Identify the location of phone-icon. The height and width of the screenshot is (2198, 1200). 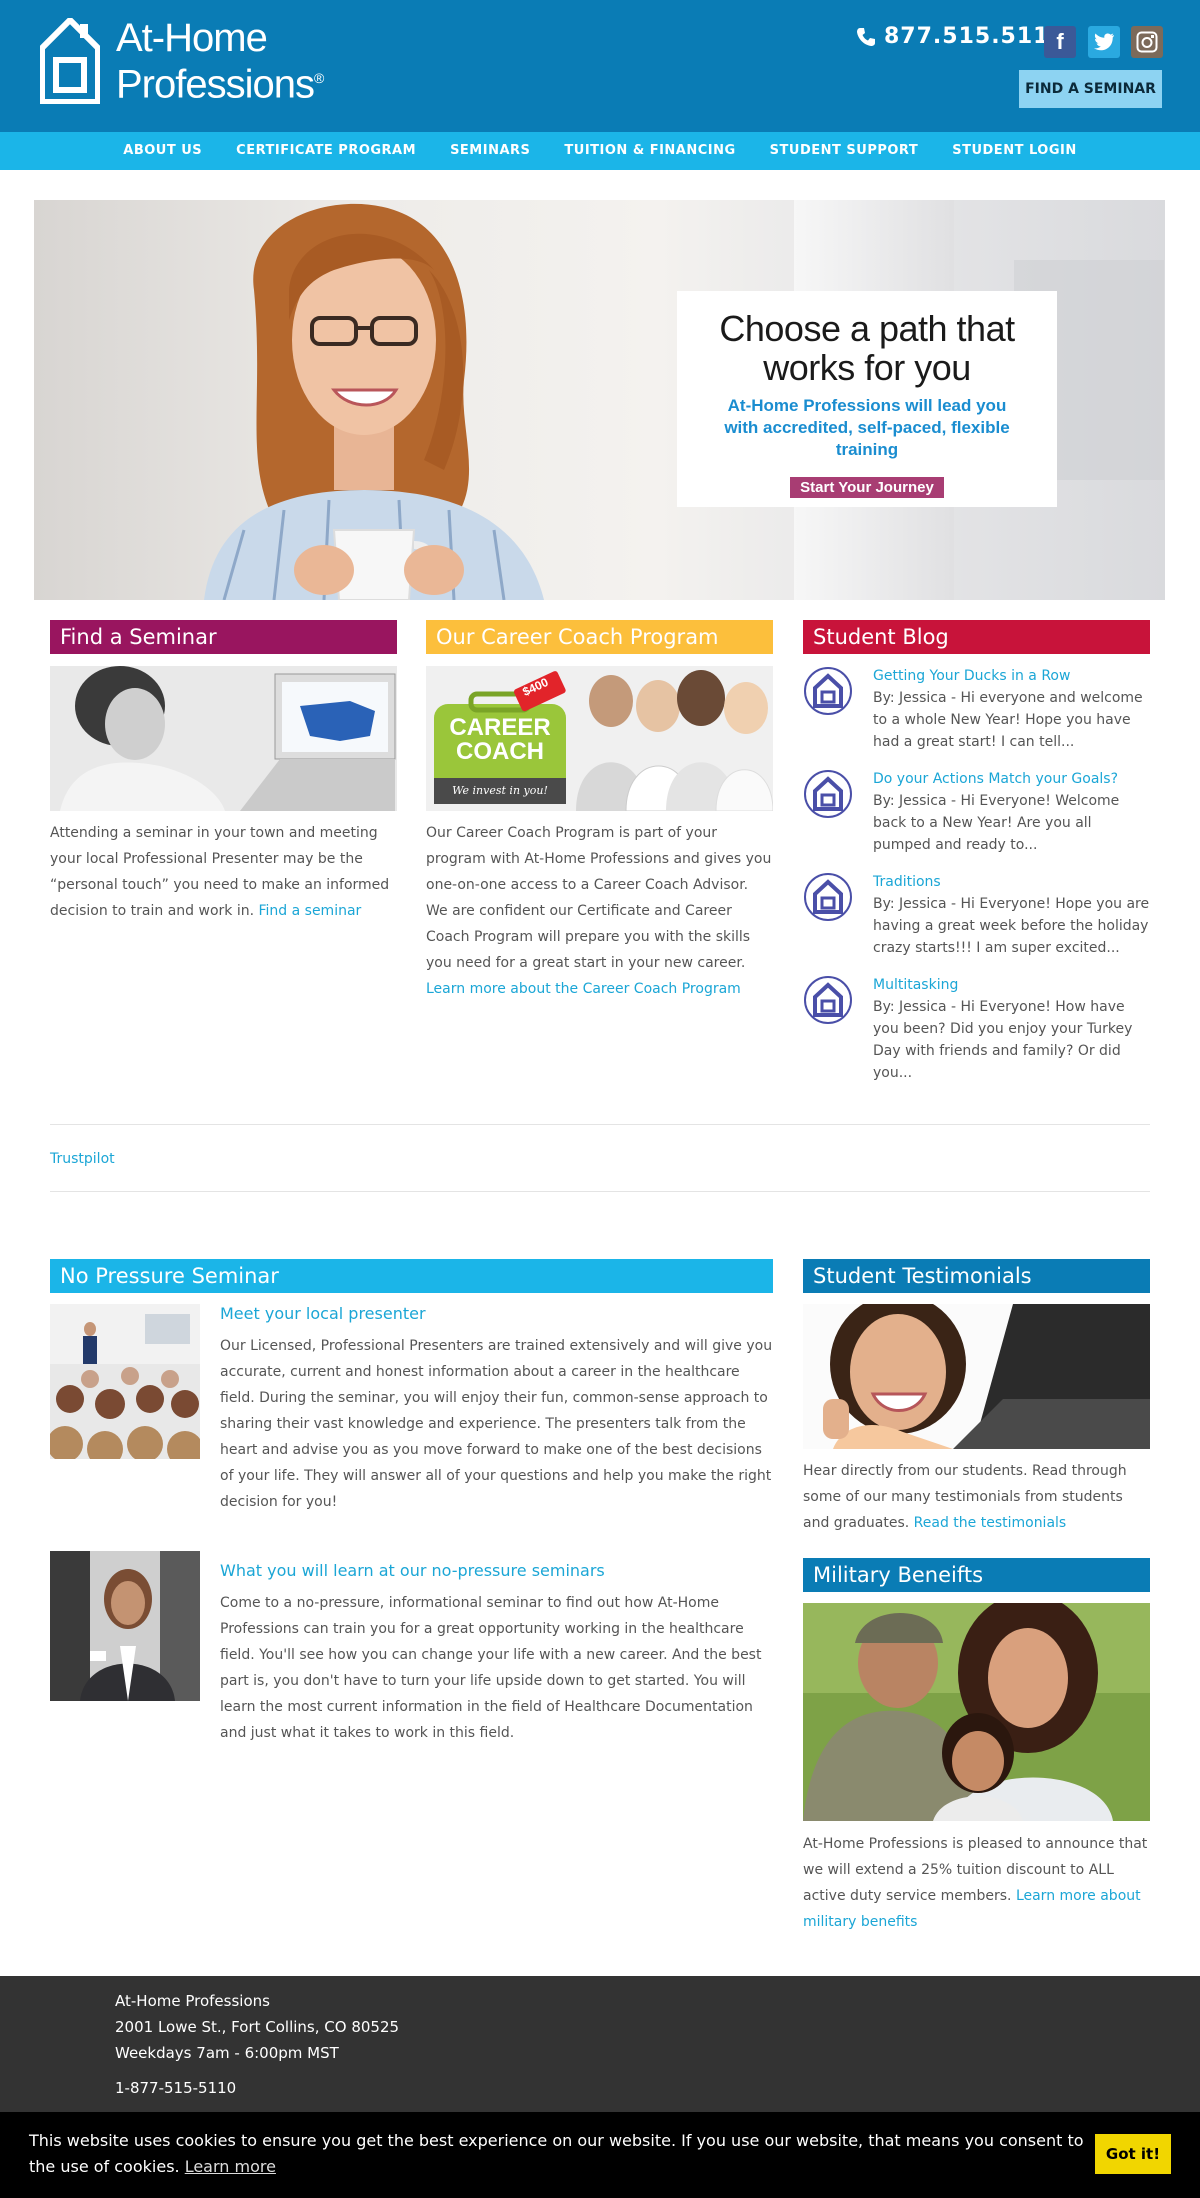
(866, 36).